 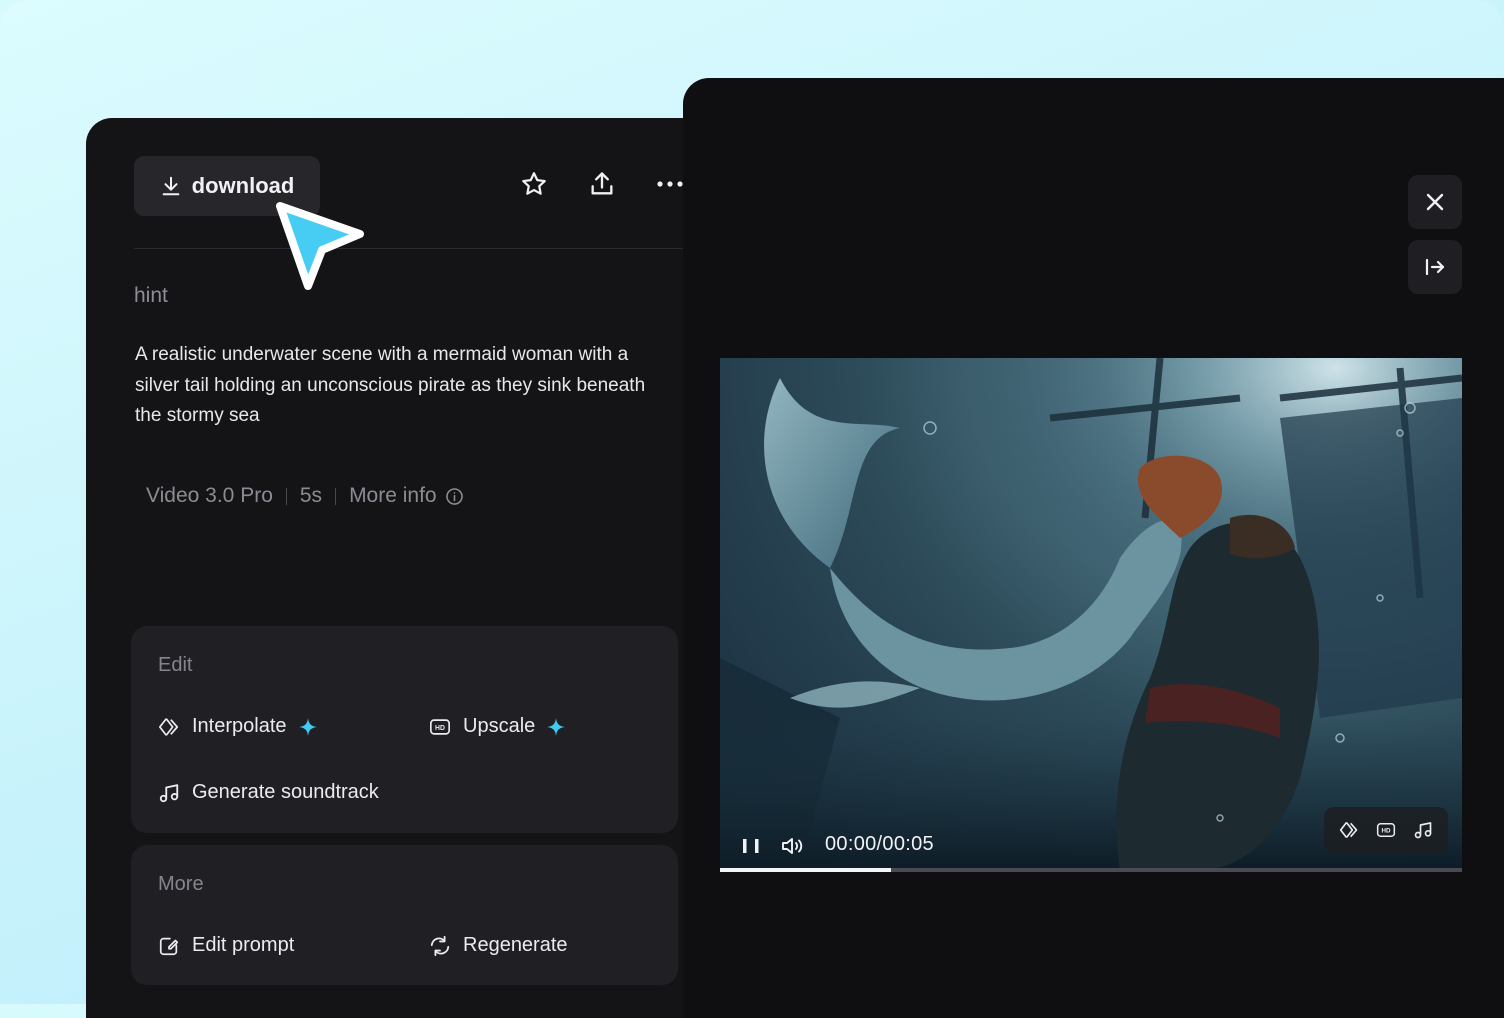 I want to click on volume-icon, so click(x=792, y=846).